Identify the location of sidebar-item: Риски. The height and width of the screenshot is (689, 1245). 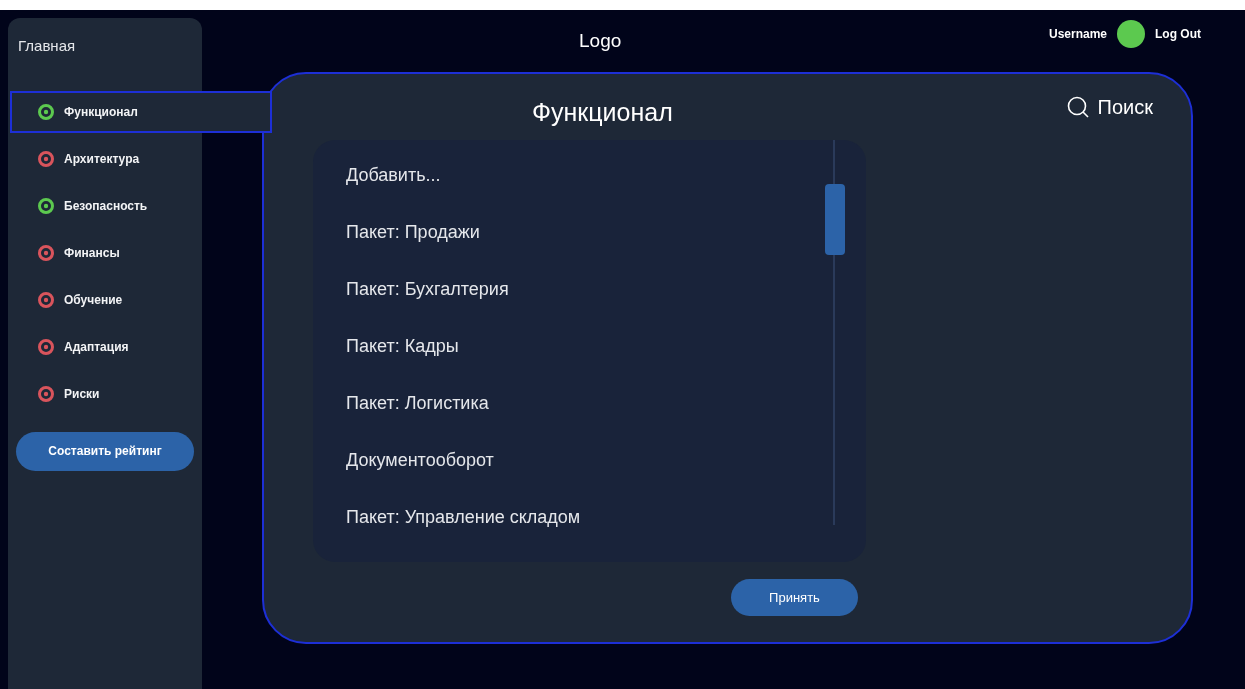
(105, 393).